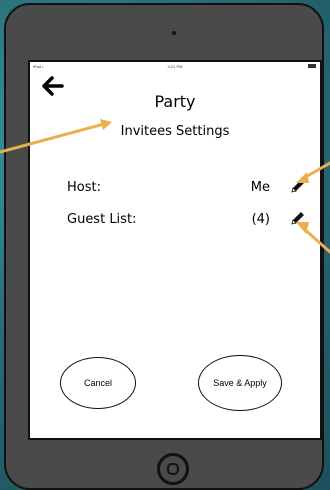  What do you see at coordinates (84, 187) in the screenshot?
I see `host-label: Host:` at bounding box center [84, 187].